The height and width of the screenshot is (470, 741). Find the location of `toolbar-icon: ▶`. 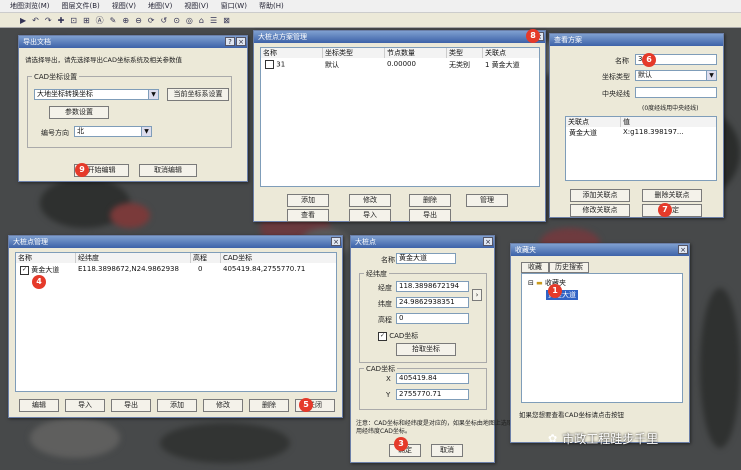

toolbar-icon: ▶ is located at coordinates (23, 20).